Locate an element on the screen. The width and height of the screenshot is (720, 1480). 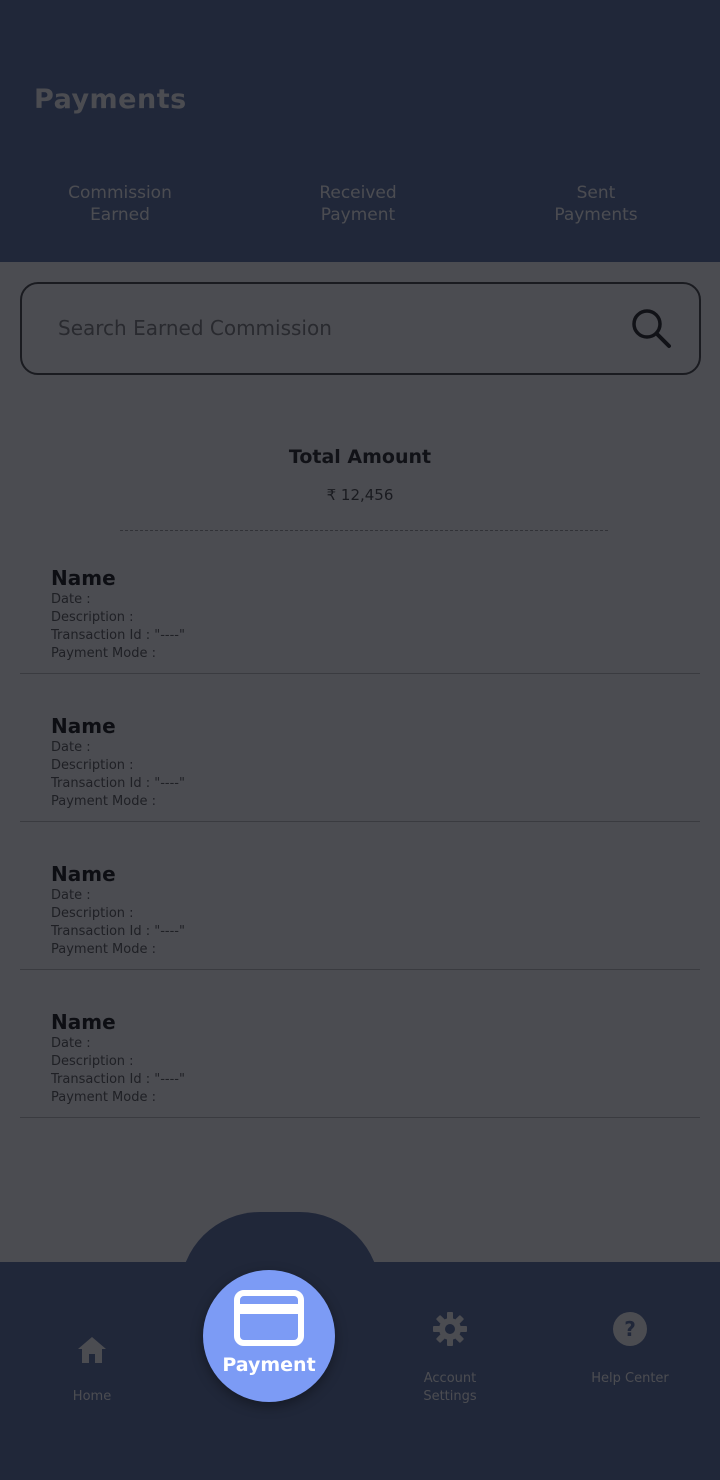
search-input is located at coordinates (328, 328).